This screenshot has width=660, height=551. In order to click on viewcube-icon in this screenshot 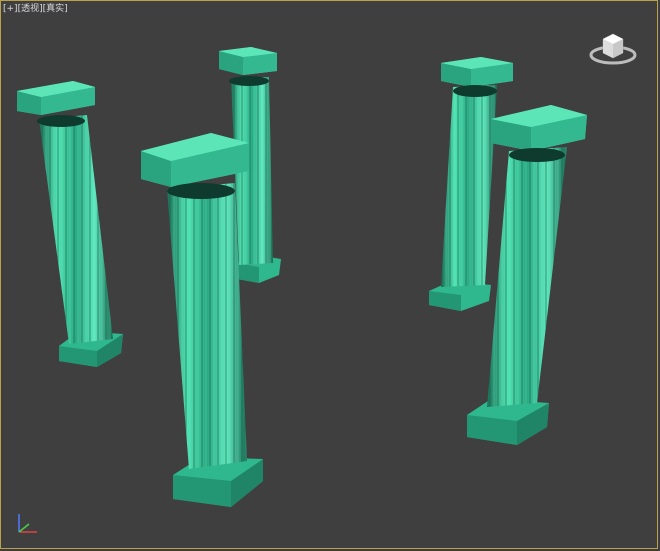, I will do `click(613, 46)`.